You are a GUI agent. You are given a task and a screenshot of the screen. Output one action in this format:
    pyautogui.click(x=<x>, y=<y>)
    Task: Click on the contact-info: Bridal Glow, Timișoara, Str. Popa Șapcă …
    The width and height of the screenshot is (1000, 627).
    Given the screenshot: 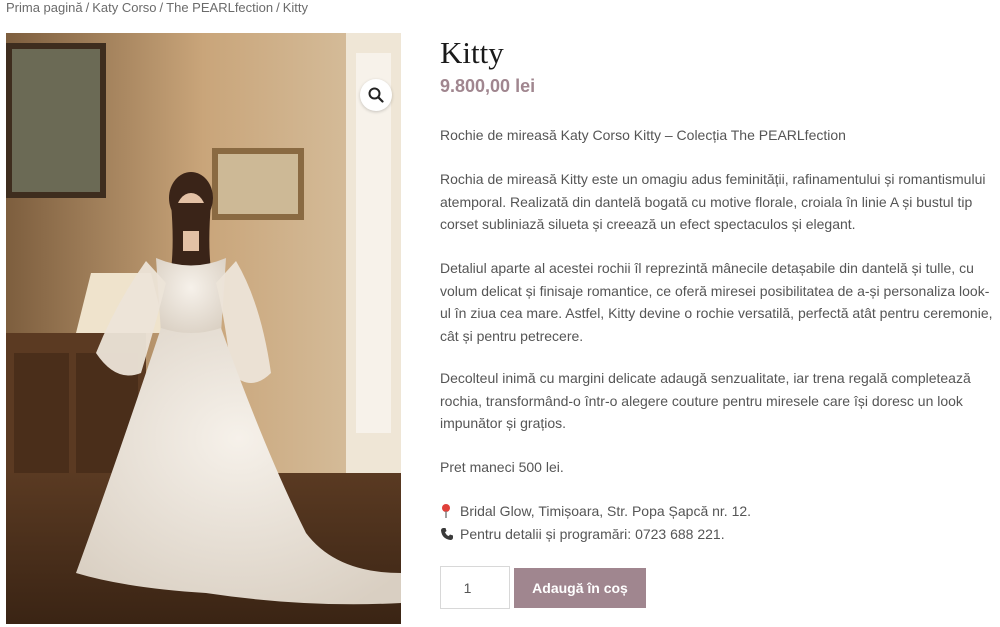 What is the action you would take?
    pyautogui.click(x=717, y=522)
    